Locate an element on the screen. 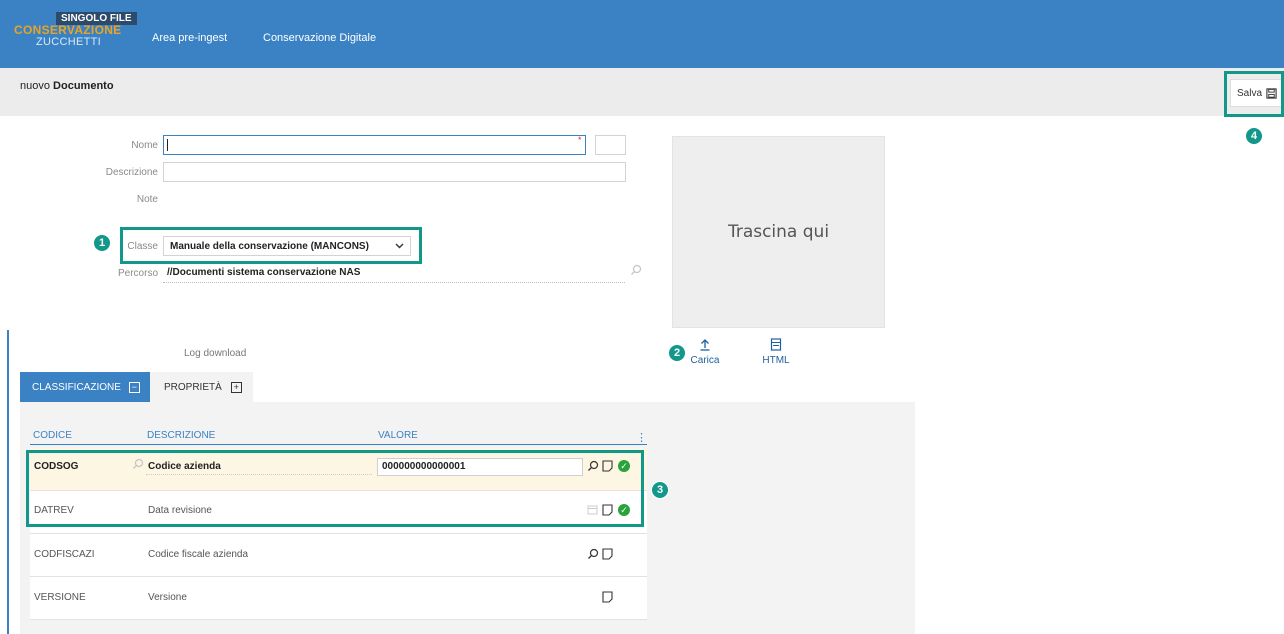 This screenshot has height=634, width=1284. chevron-down-icon is located at coordinates (399, 246).